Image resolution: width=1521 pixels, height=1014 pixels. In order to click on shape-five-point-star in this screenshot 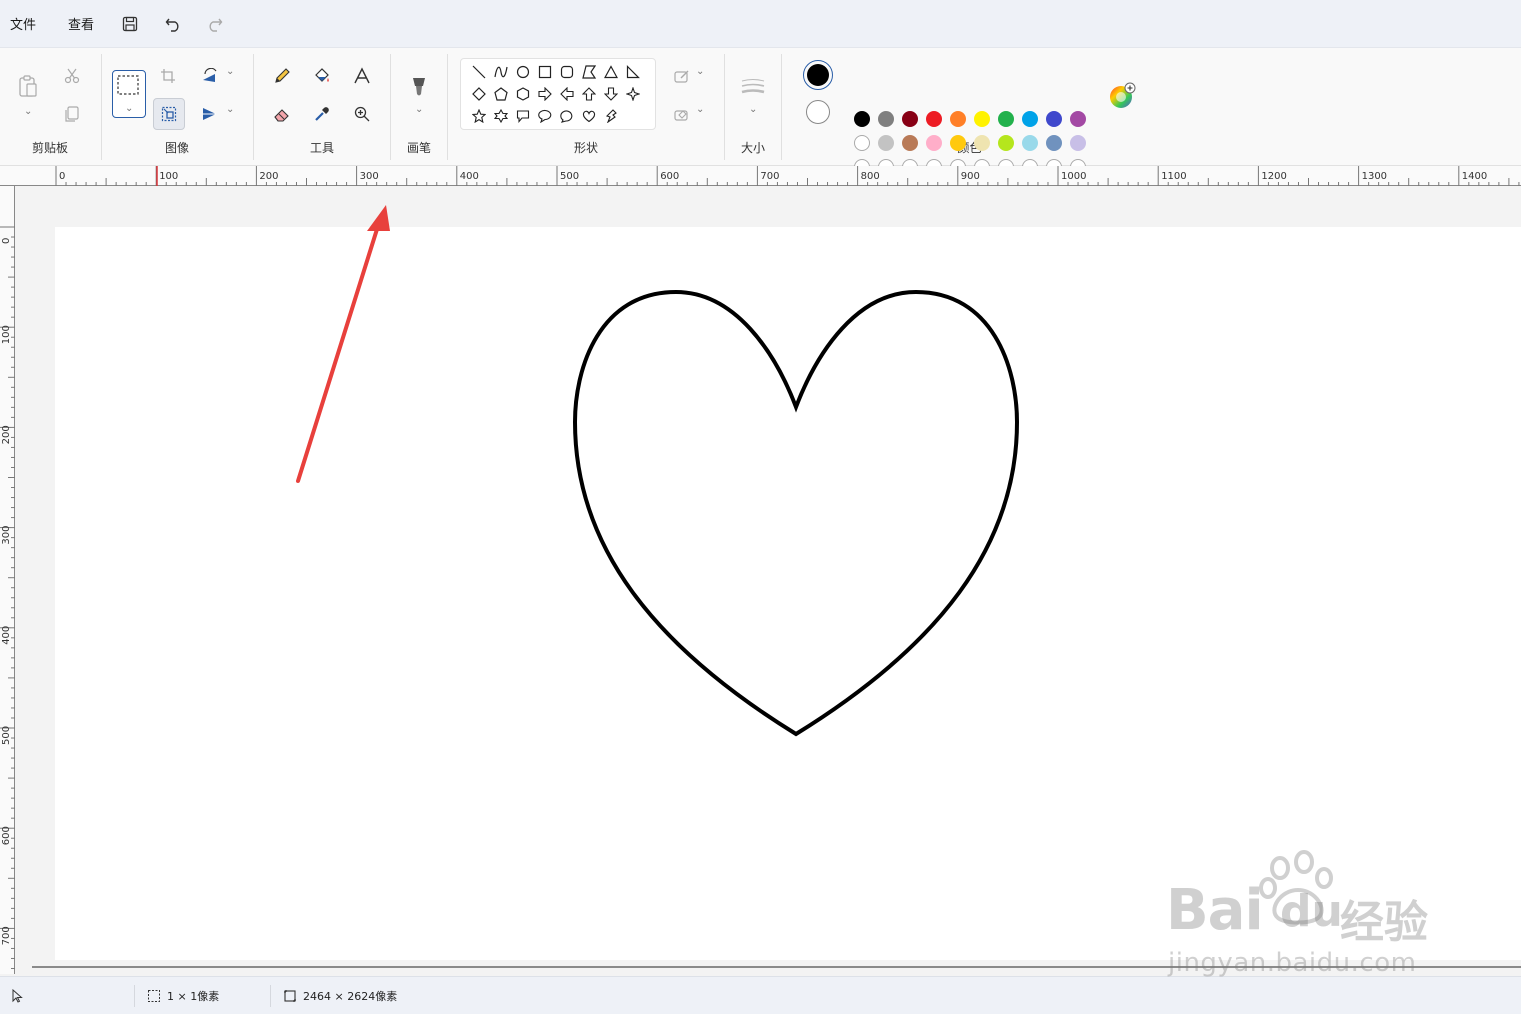, I will do `click(479, 116)`.